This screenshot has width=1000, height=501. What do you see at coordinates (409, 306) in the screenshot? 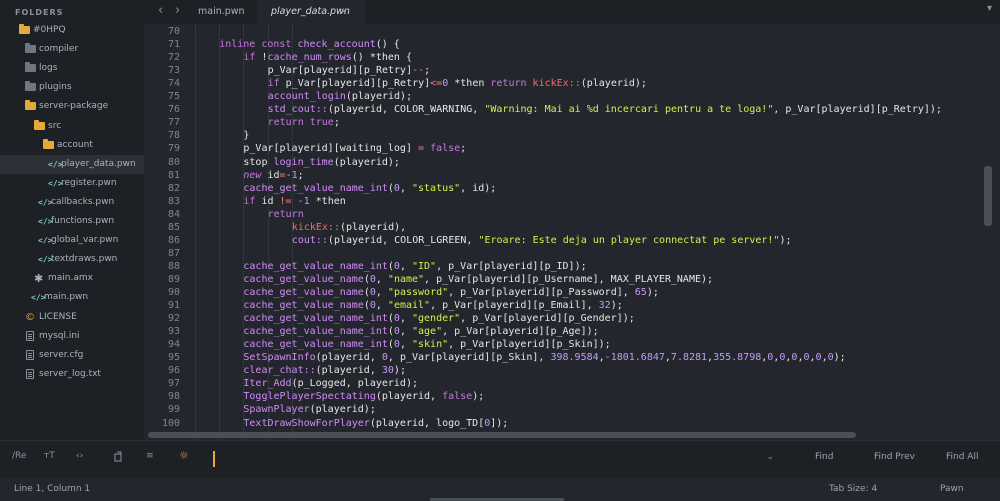
I see `code-token: "email"` at bounding box center [409, 306].